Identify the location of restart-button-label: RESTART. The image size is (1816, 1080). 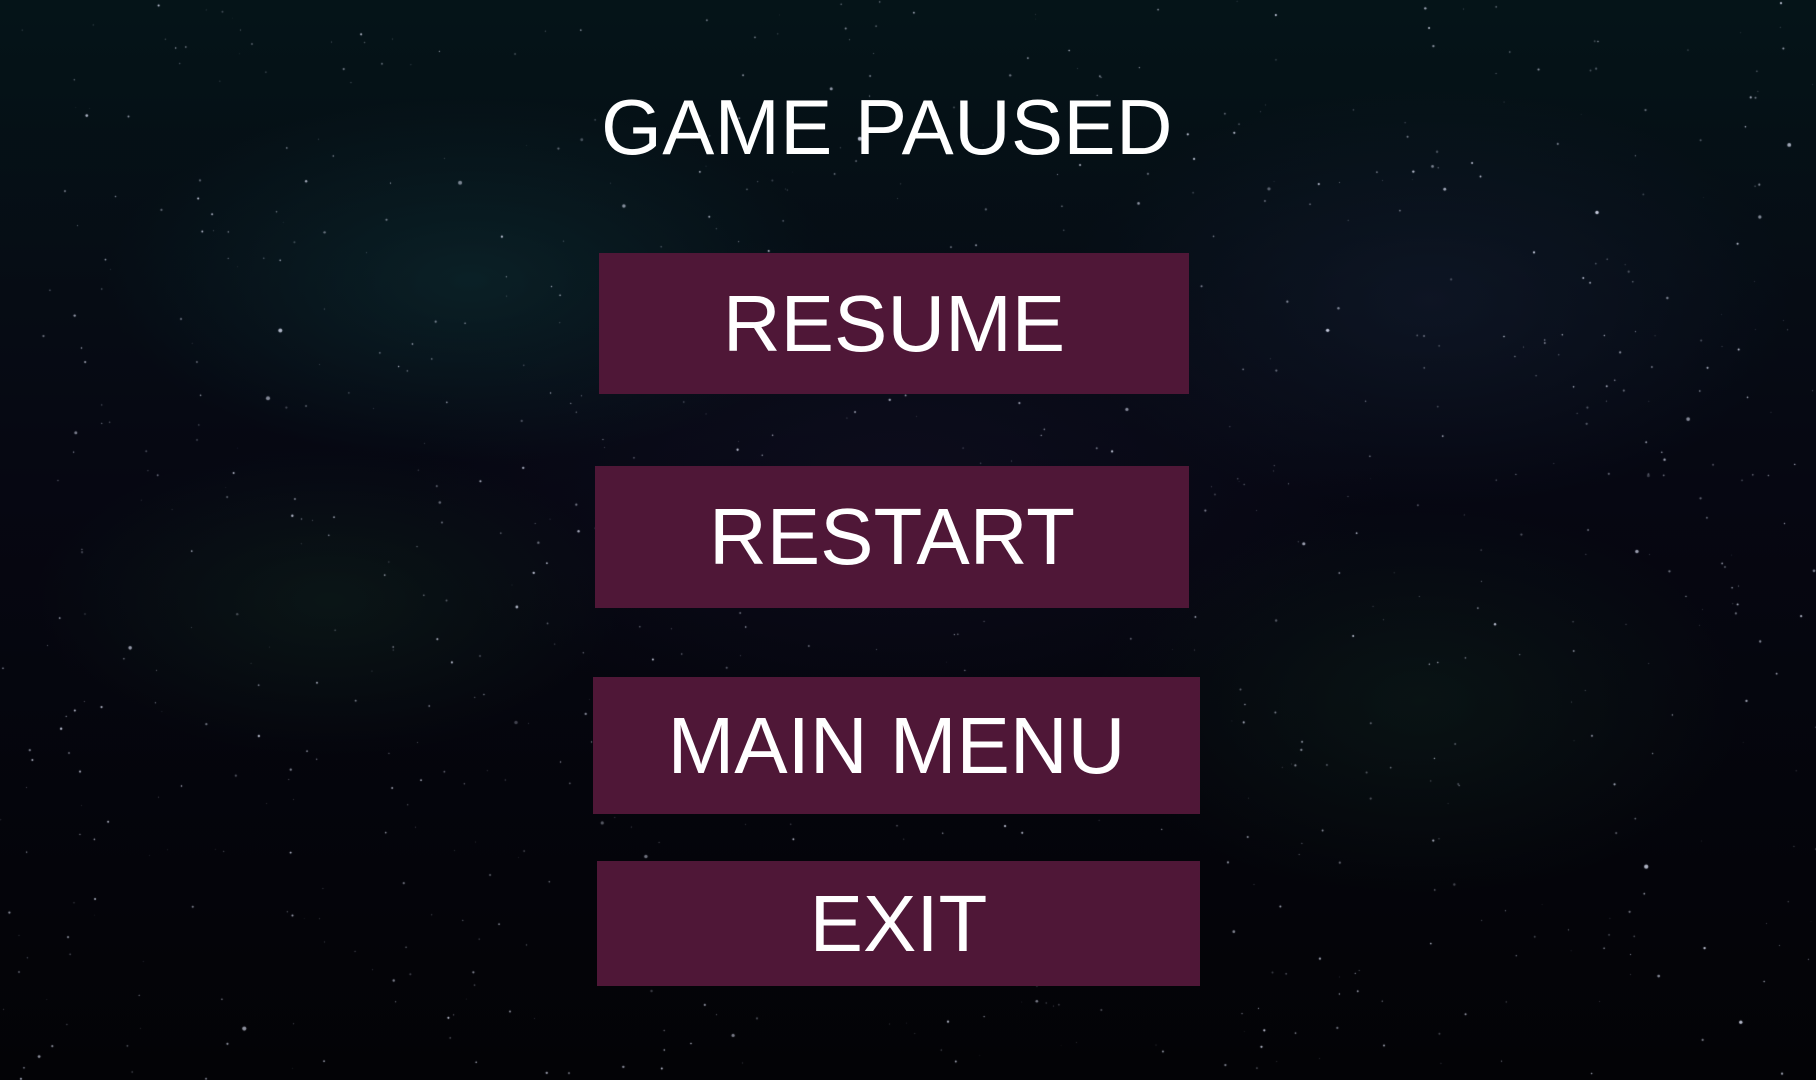
(892, 536).